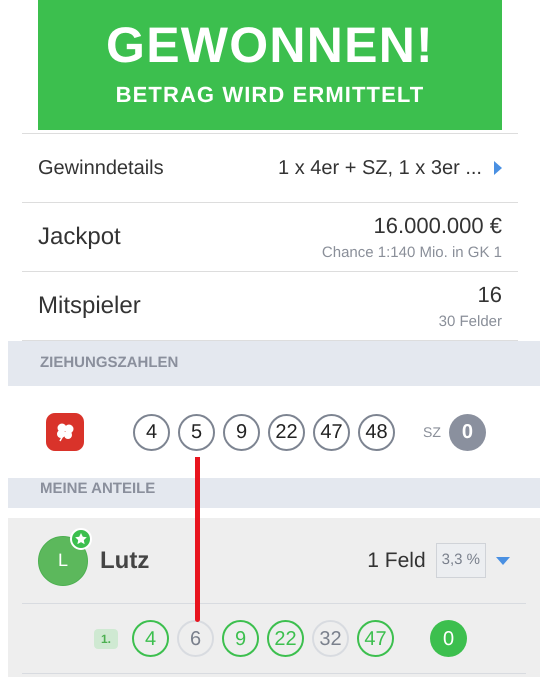  I want to click on row-index: 1., so click(106, 638).